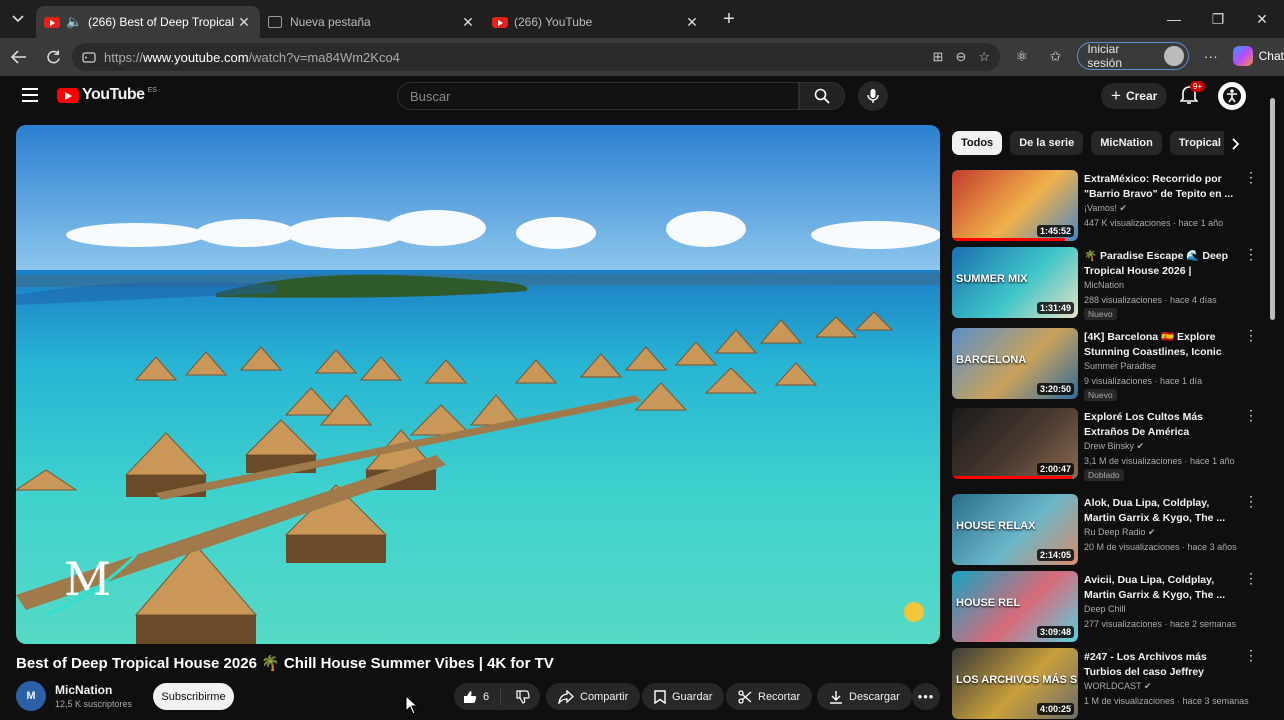  What do you see at coordinates (1015, 282) in the screenshot?
I see `video-thumbnail: SUMMER MIX 1:31:49` at bounding box center [1015, 282].